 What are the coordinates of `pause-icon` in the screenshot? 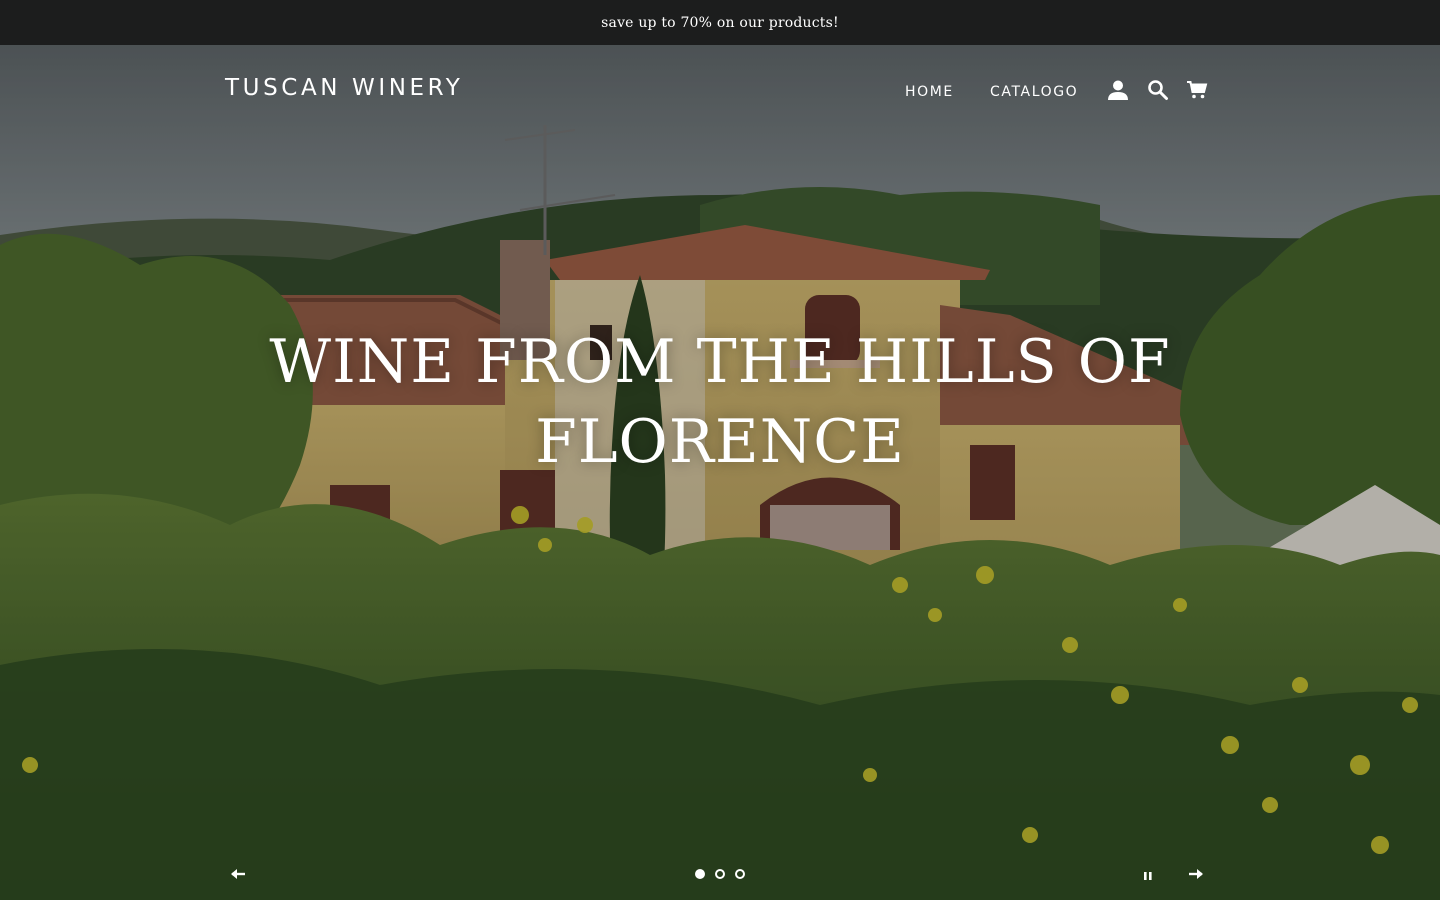 It's located at (1148, 876).